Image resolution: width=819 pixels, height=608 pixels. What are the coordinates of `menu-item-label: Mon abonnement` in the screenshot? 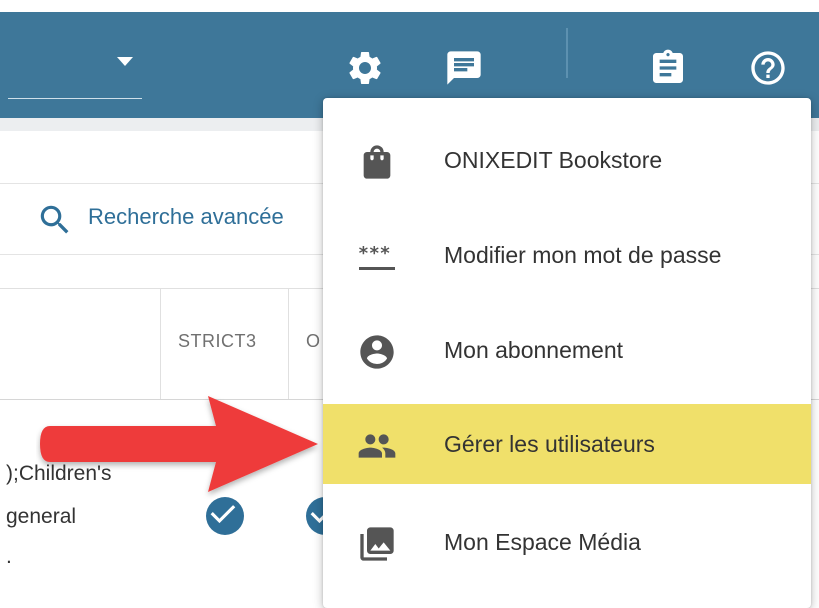 It's located at (534, 350).